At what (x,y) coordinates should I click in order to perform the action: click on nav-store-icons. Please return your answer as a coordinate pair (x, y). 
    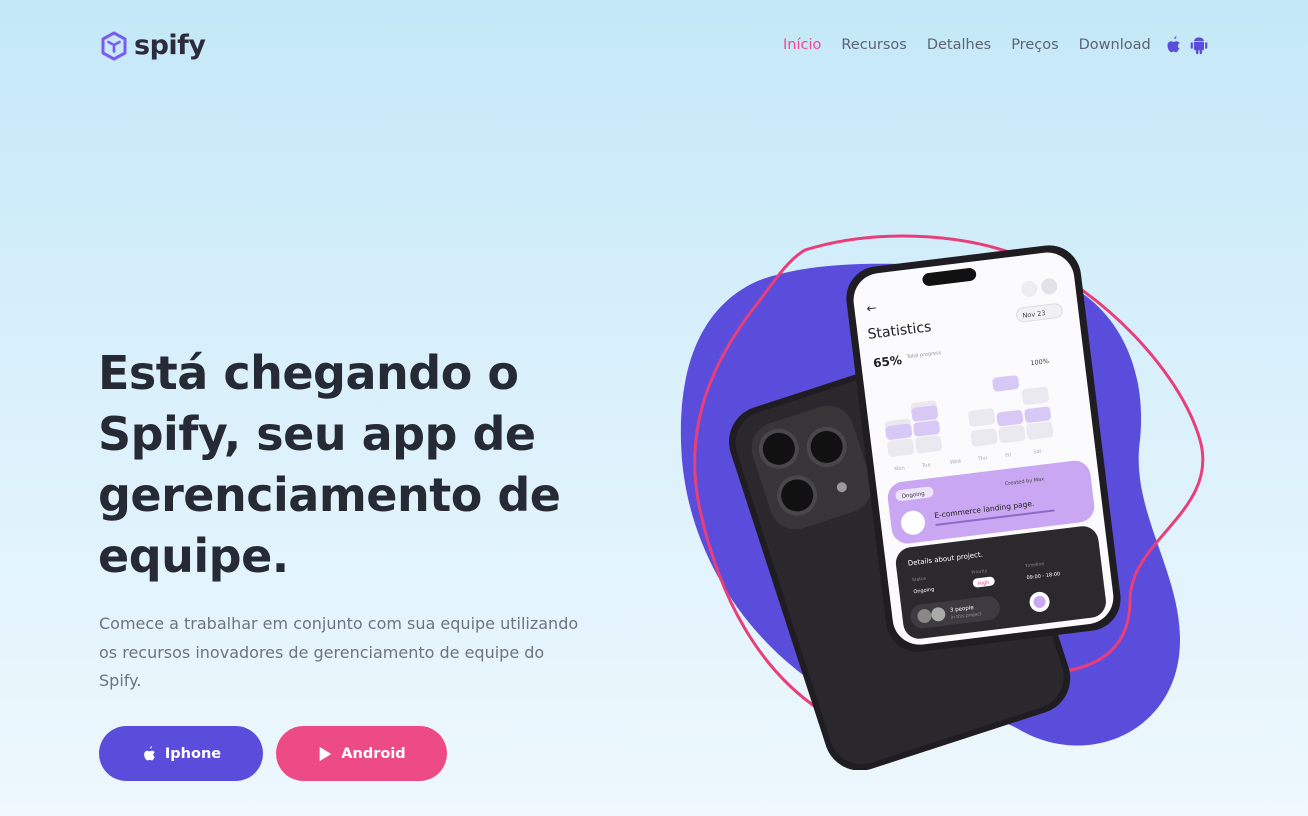
    Looking at the image, I should click on (1186, 45).